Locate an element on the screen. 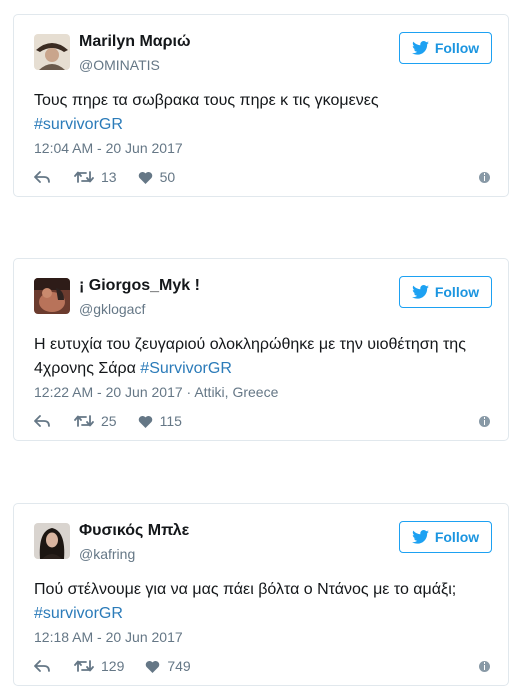 Image resolution: width=524 pixels, height=699 pixels. tweet-actions: 25 115 is located at coordinates (108, 421).